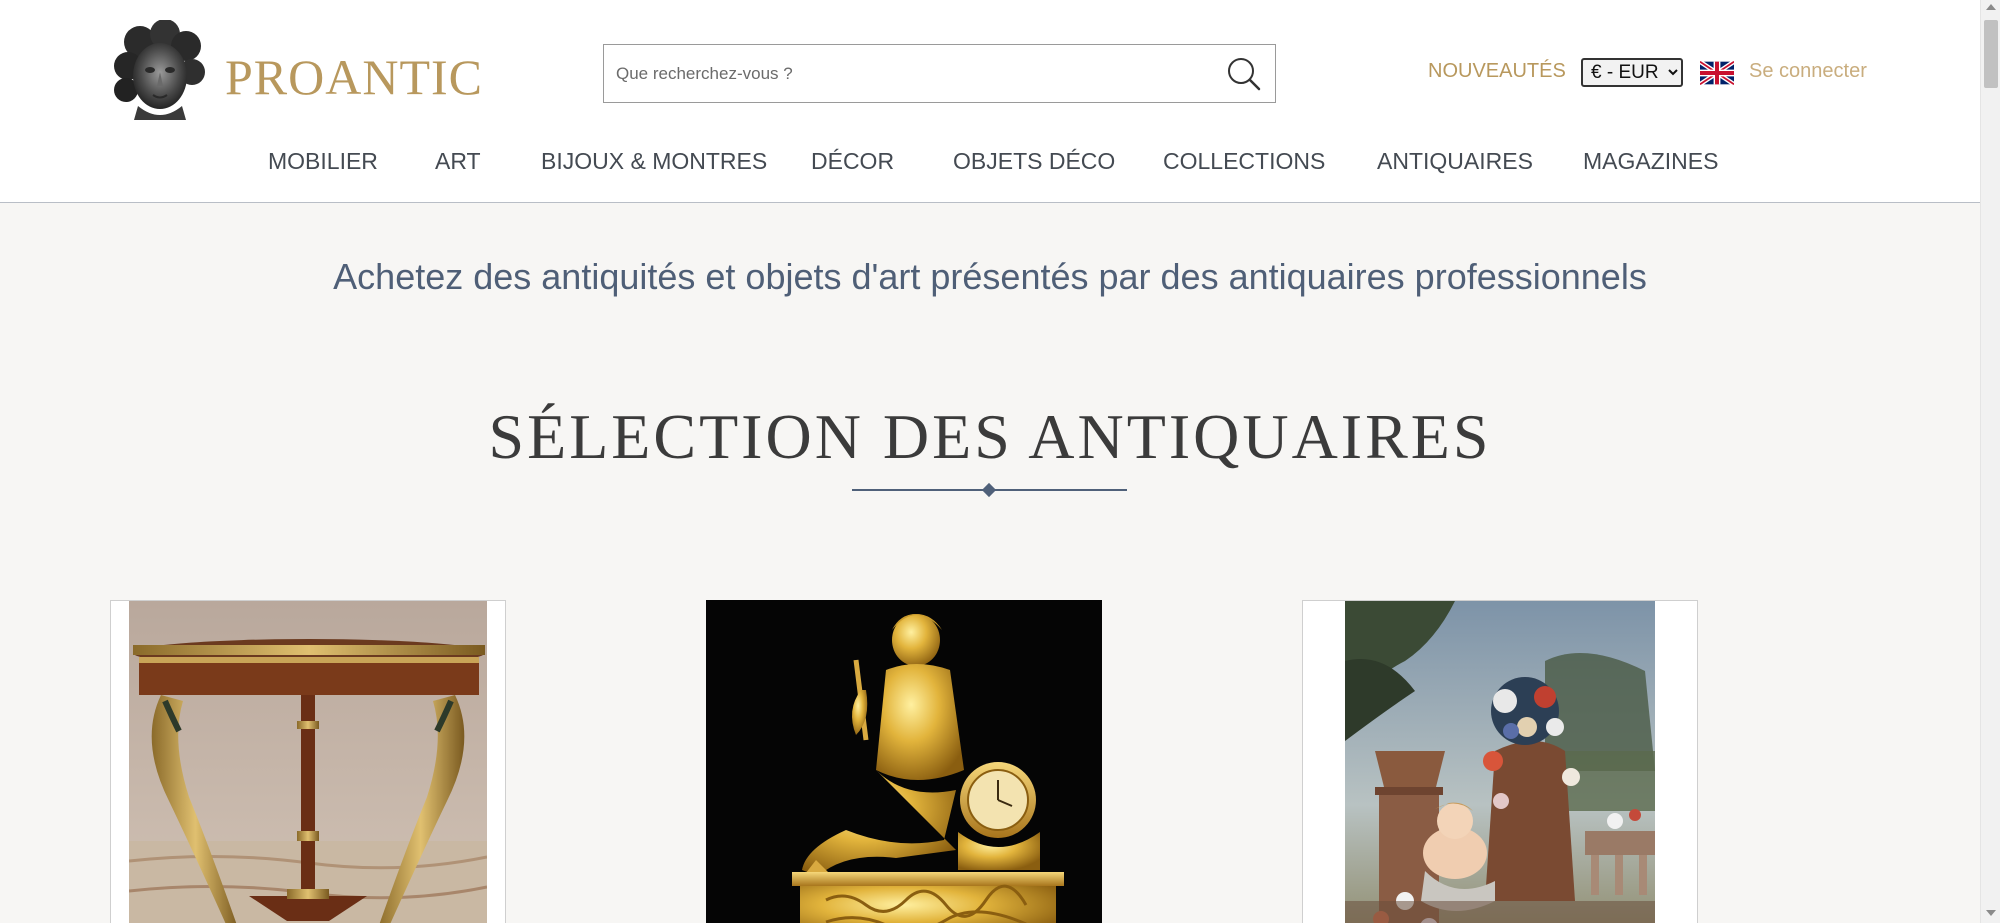 The width and height of the screenshot is (2000, 923). I want to click on nav-item-magazines: MAGAZINES, so click(1650, 161).